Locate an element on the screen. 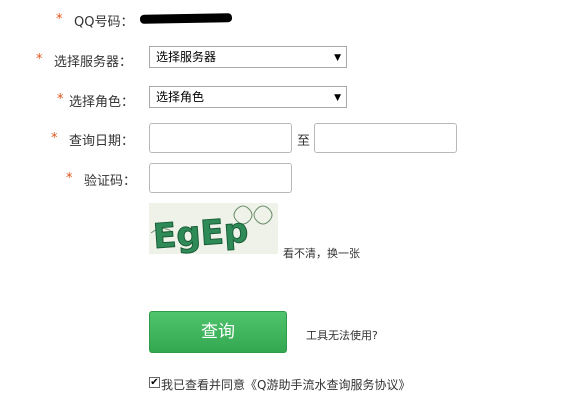 Image resolution: width=568 pixels, height=414 pixels. captcha-image: EgEp is located at coordinates (213, 230).